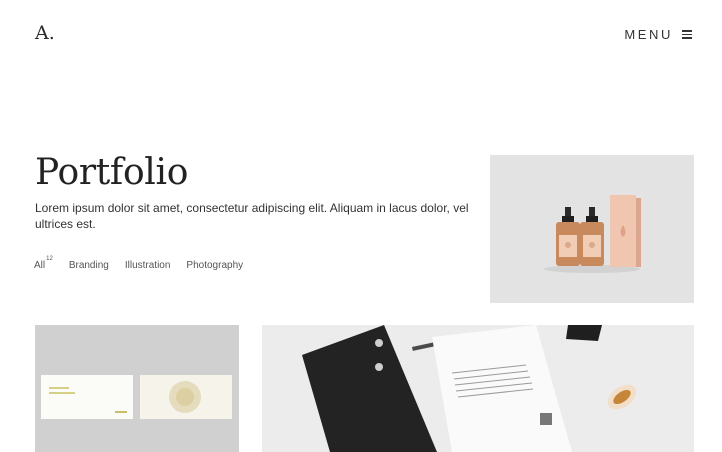  I want to click on portfolio-filters: All12 Branding Illustration Photography, so click(138, 264).